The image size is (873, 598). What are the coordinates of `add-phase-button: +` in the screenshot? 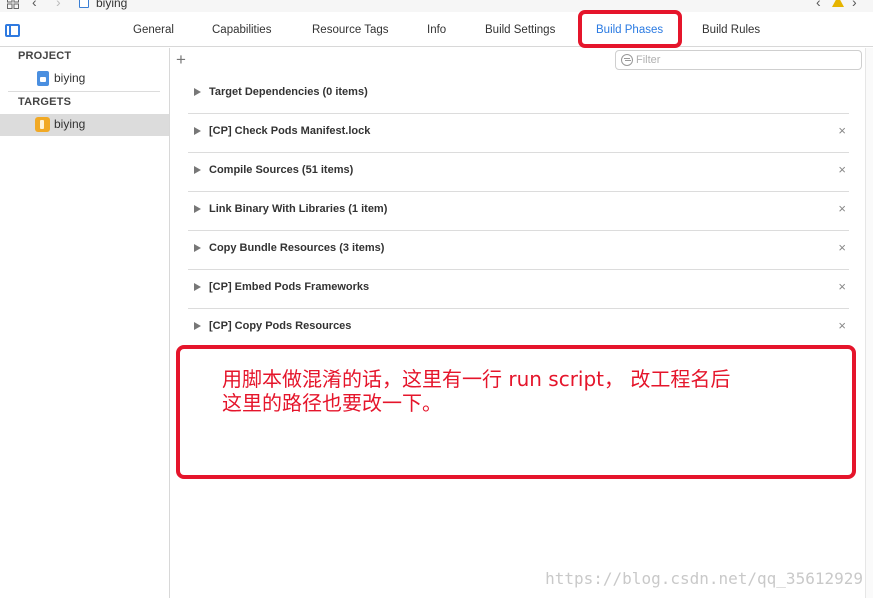 It's located at (181, 60).